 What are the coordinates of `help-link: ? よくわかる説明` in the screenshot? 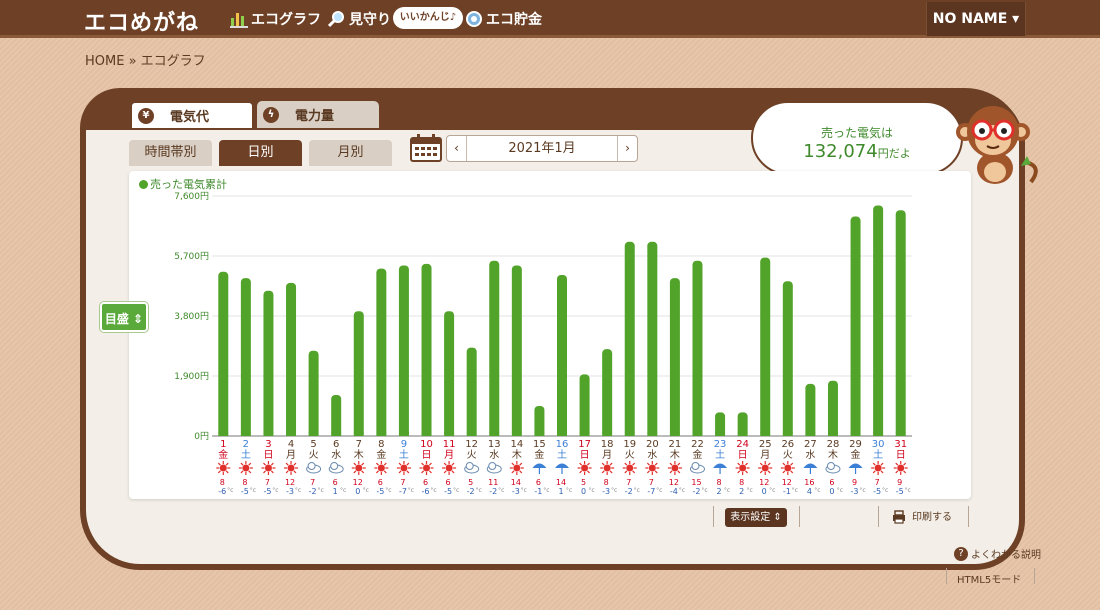 It's located at (997, 553).